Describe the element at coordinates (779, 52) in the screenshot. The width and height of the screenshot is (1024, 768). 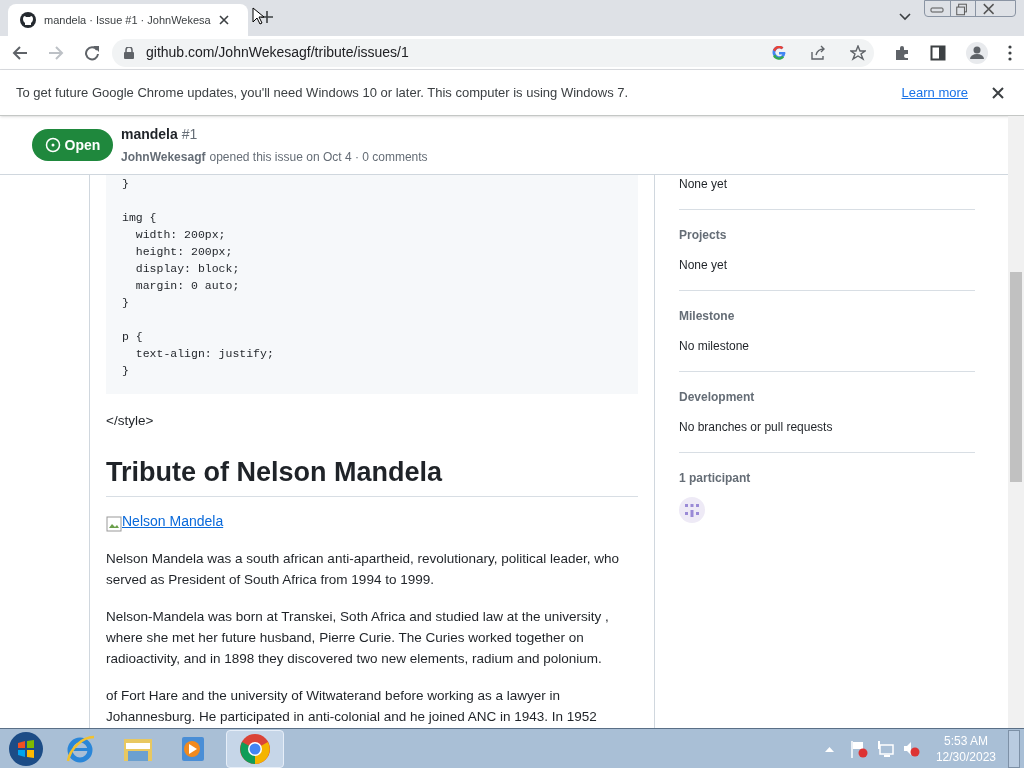
I see `google-icon` at that location.